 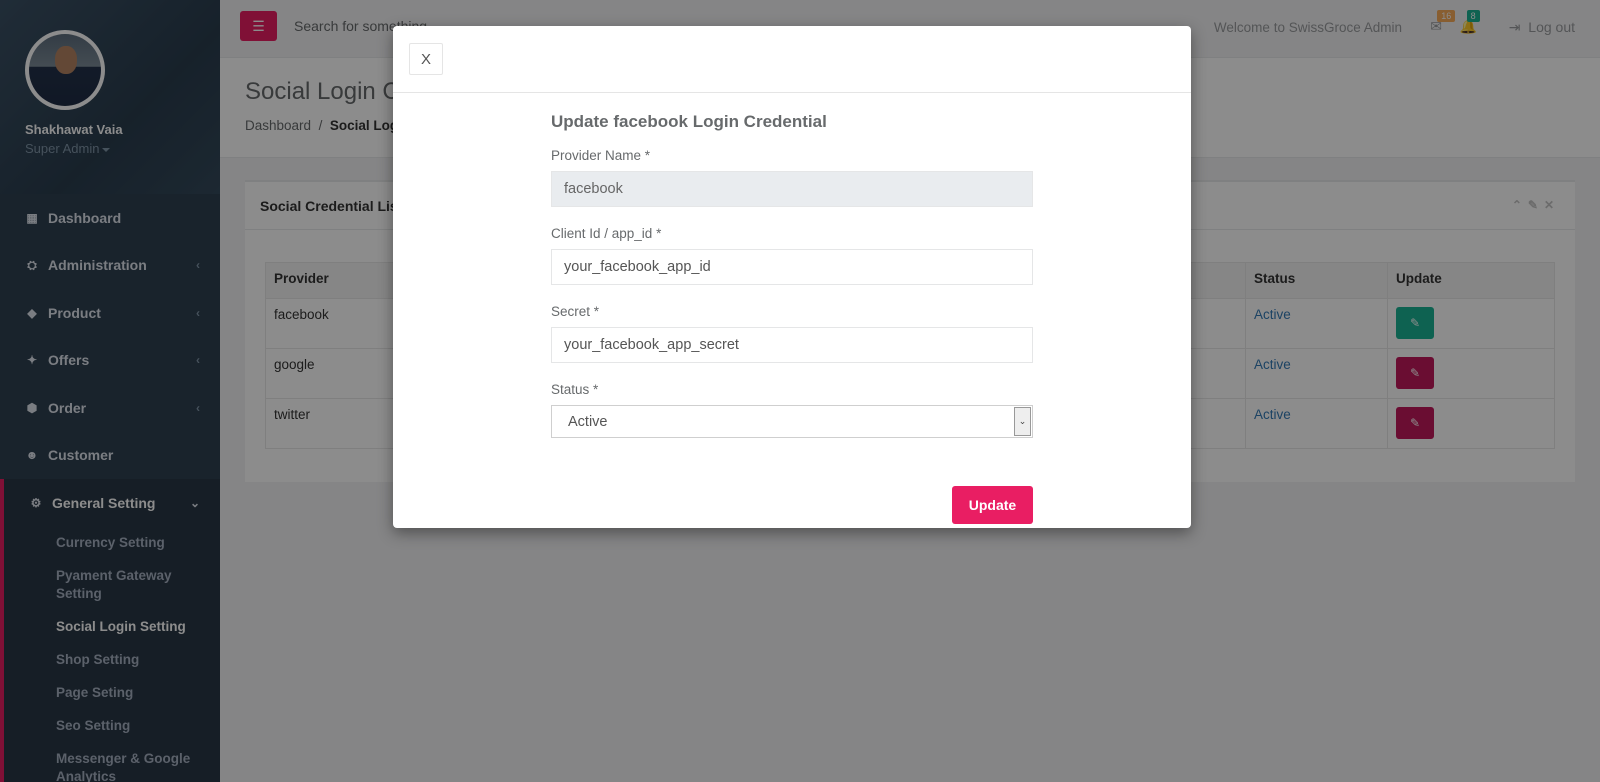 I want to click on status-select-value: Active, so click(x=588, y=421).